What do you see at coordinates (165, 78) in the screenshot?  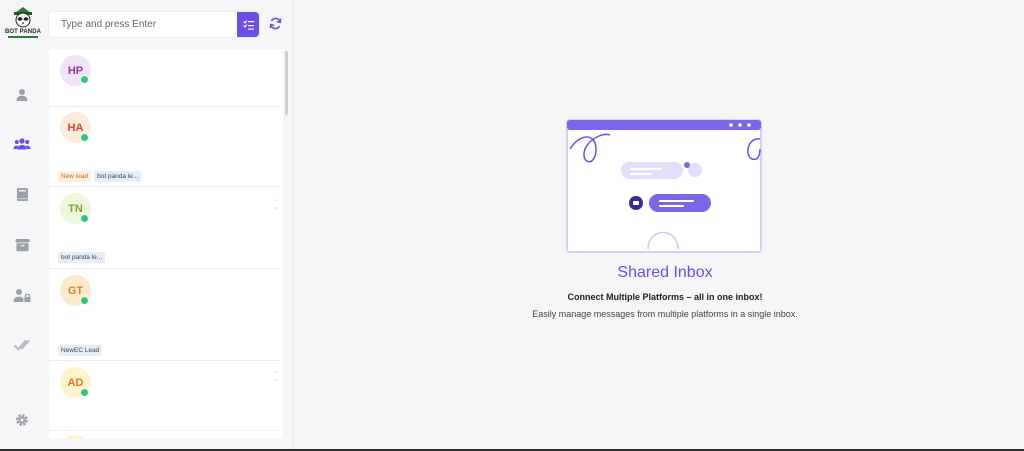 I see `conversation-item: HP` at bounding box center [165, 78].